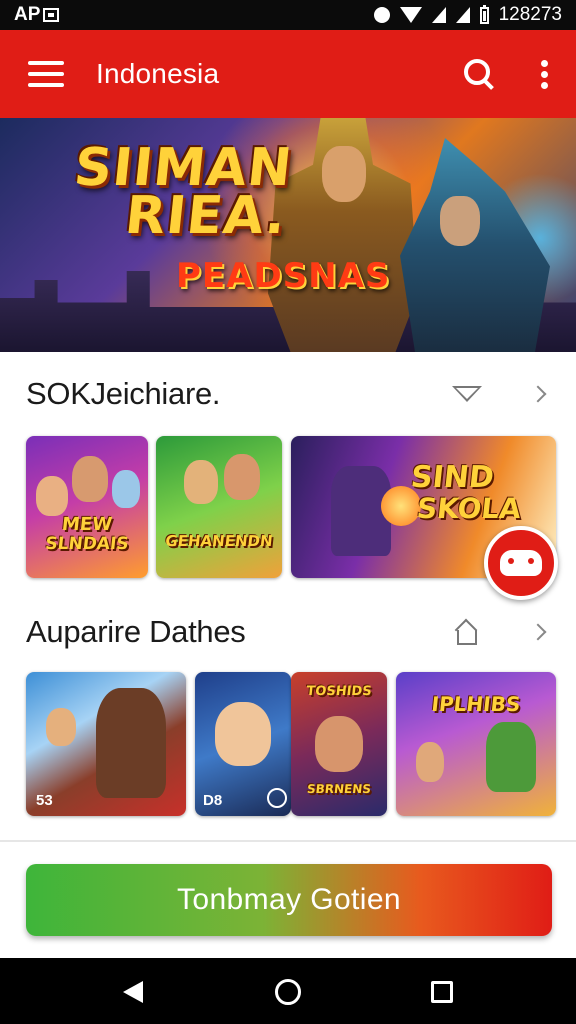  I want to click on carrier-text: AP, so click(27, 14).